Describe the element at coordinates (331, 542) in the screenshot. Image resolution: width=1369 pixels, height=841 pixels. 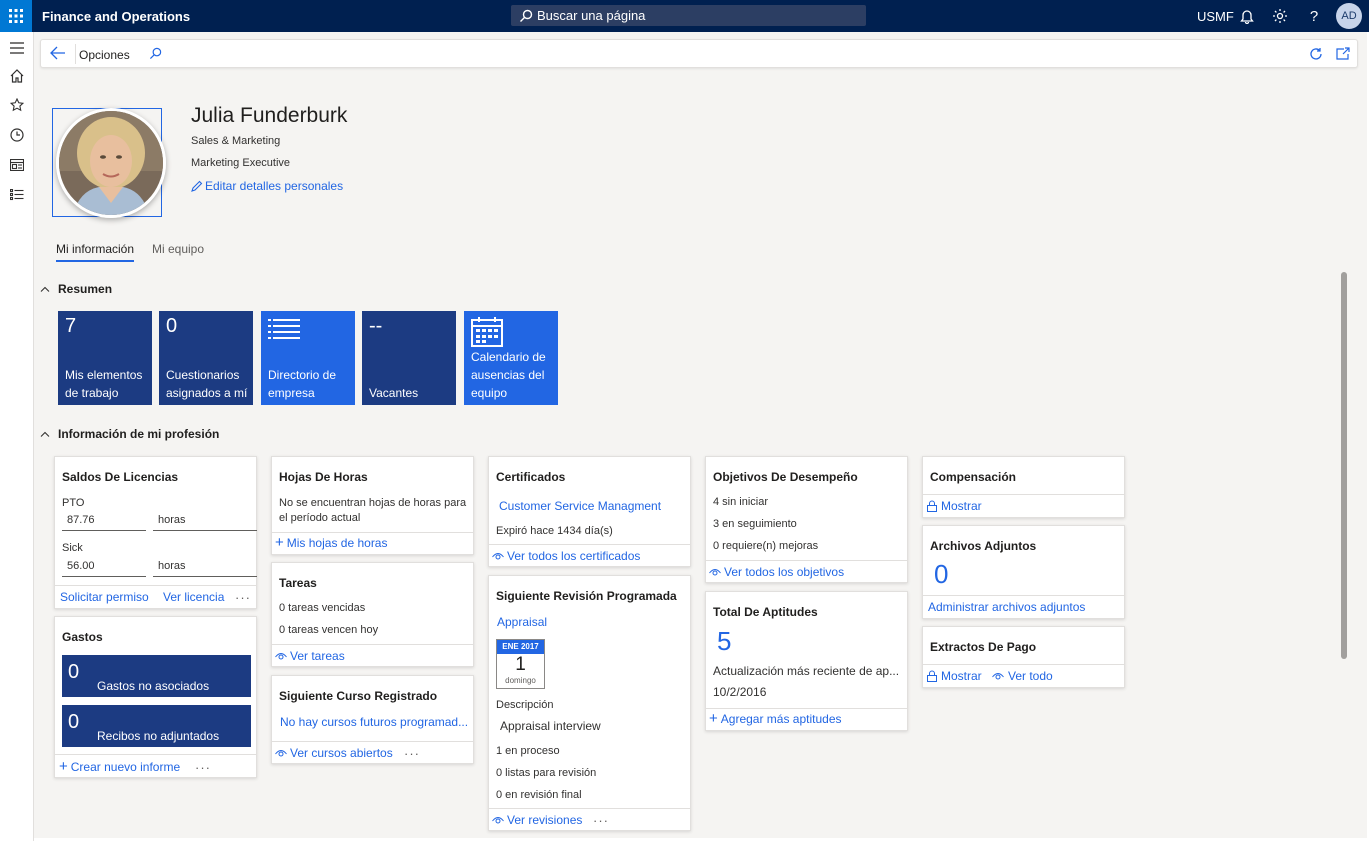
I see `my-timesheets-link: + Mis hojas de horas` at that location.